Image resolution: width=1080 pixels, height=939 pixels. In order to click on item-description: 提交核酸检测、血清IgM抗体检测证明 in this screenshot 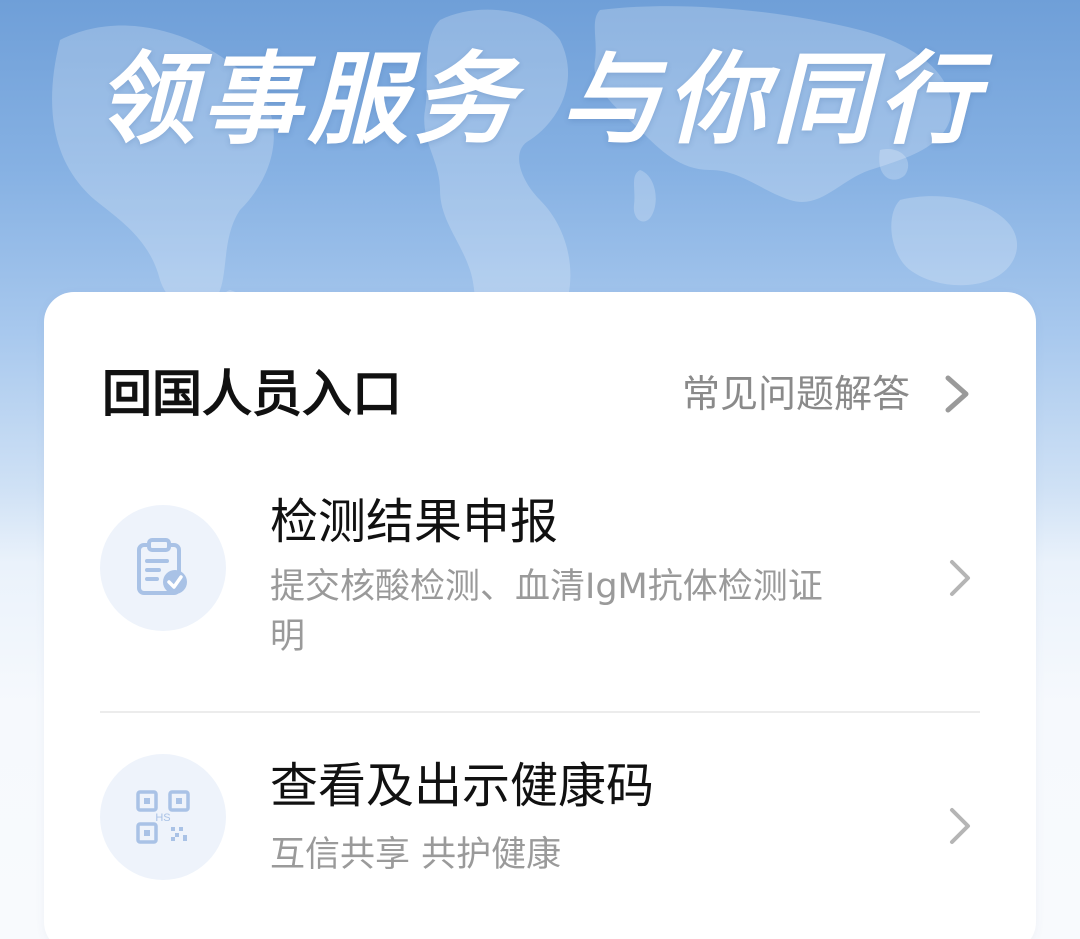, I will do `click(546, 612)`.